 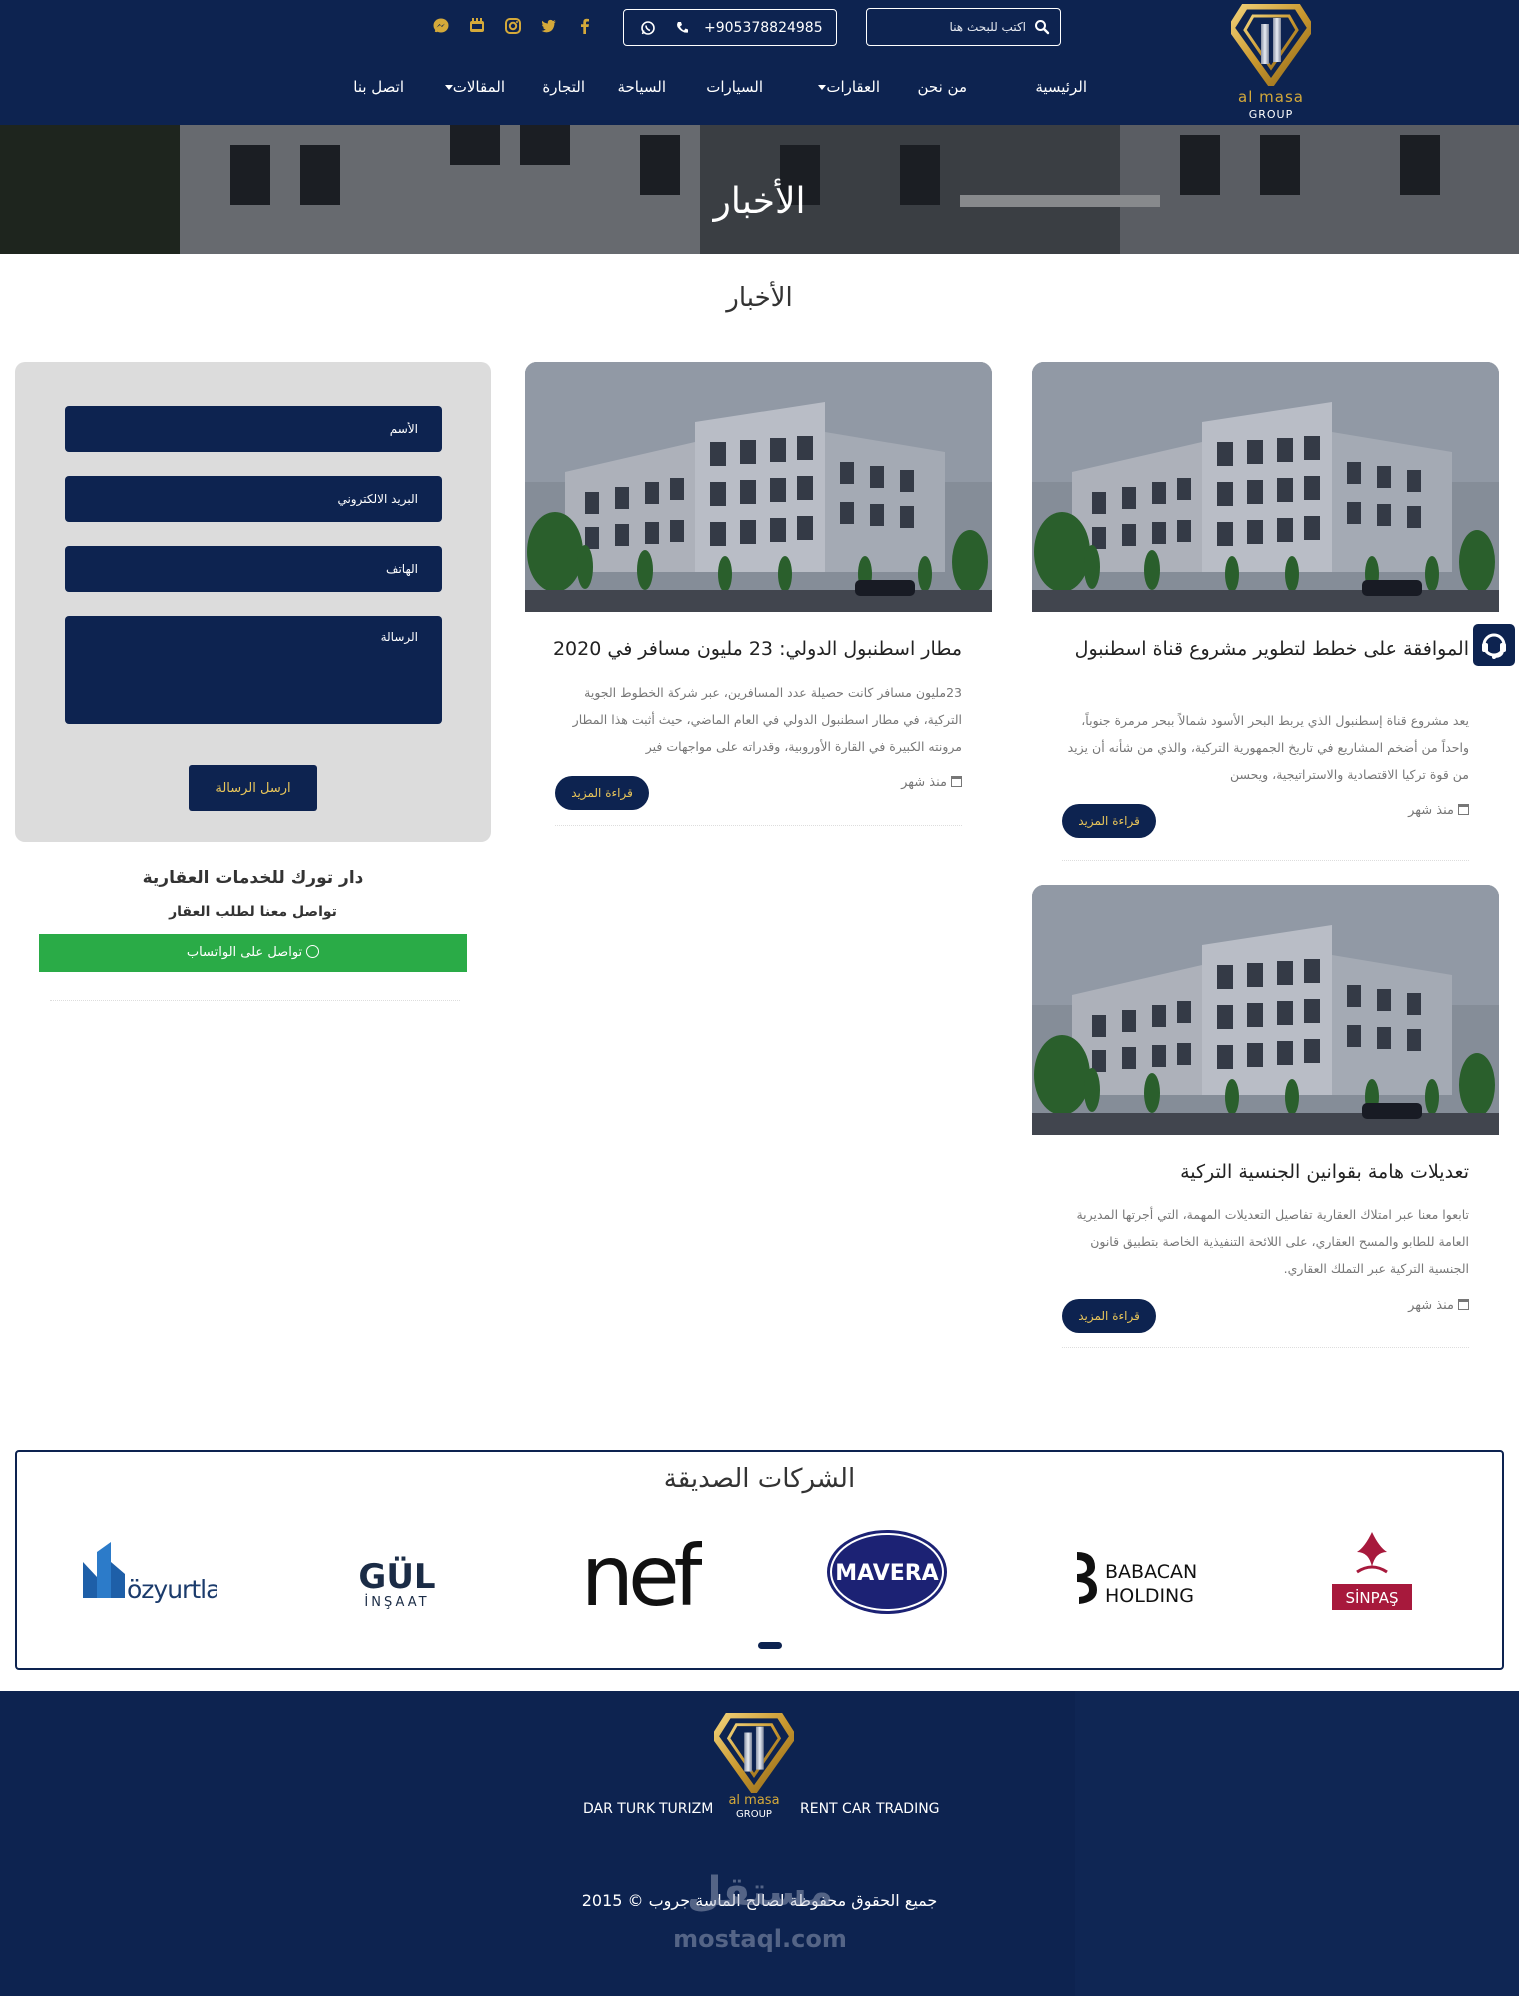 I want to click on partner-logo-nef: nef, so click(x=639, y=1572).